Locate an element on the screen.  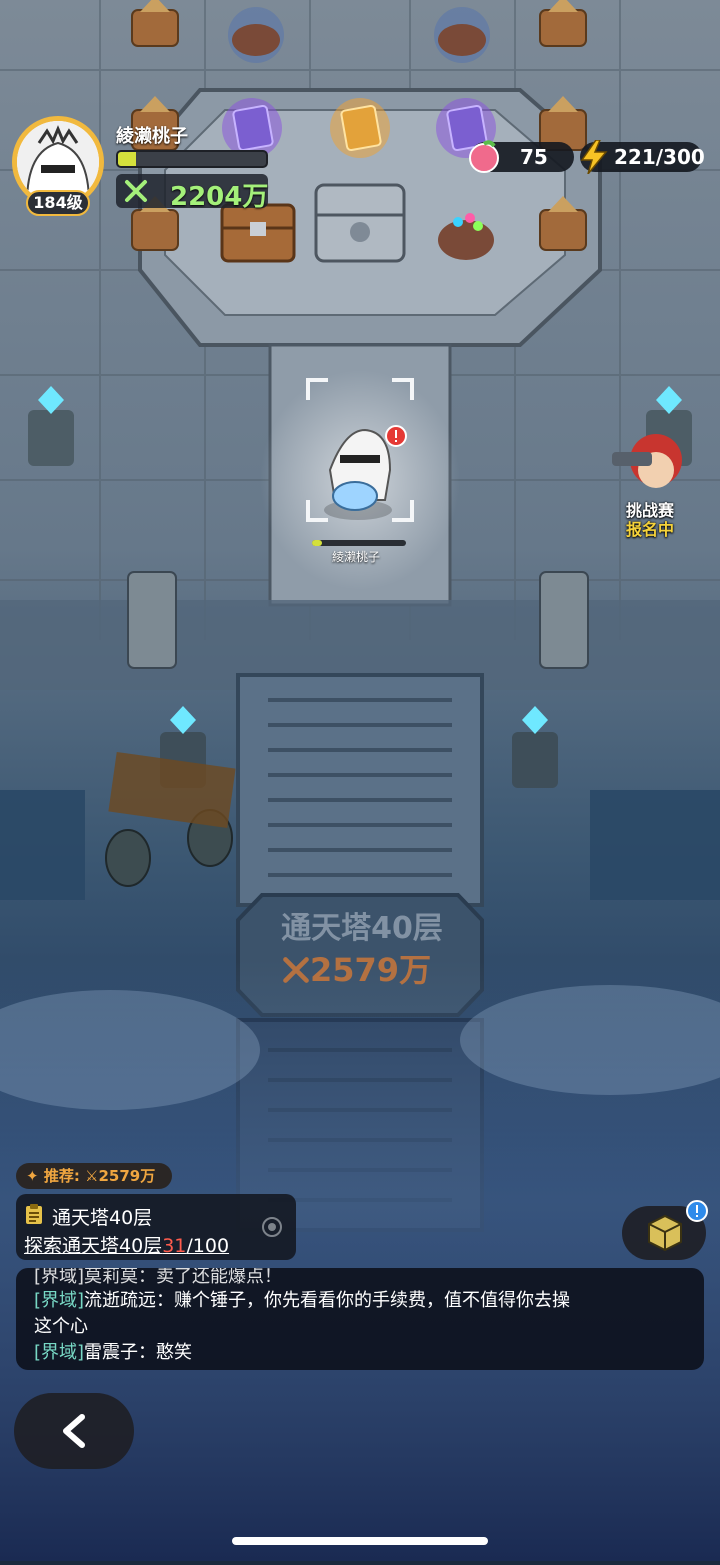
quest-total: /100 is located at coordinates (208, 1246).